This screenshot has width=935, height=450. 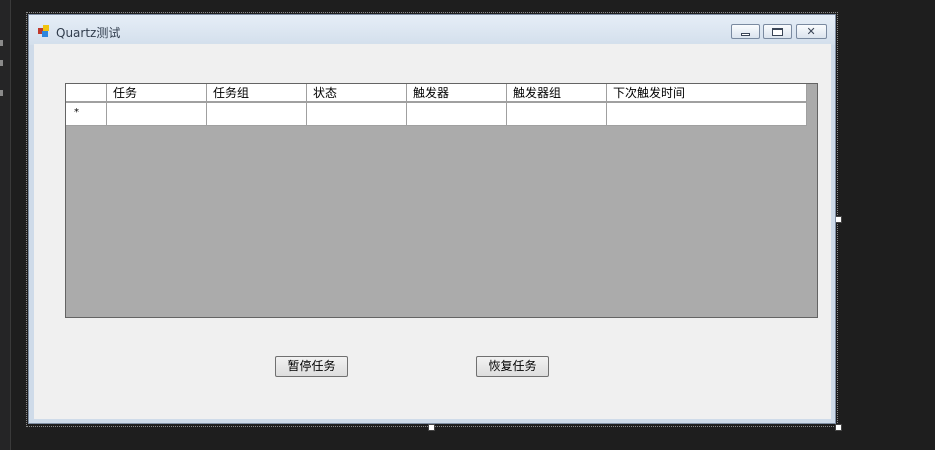 What do you see at coordinates (157, 93) in the screenshot?
I see `column-header-task: 任务` at bounding box center [157, 93].